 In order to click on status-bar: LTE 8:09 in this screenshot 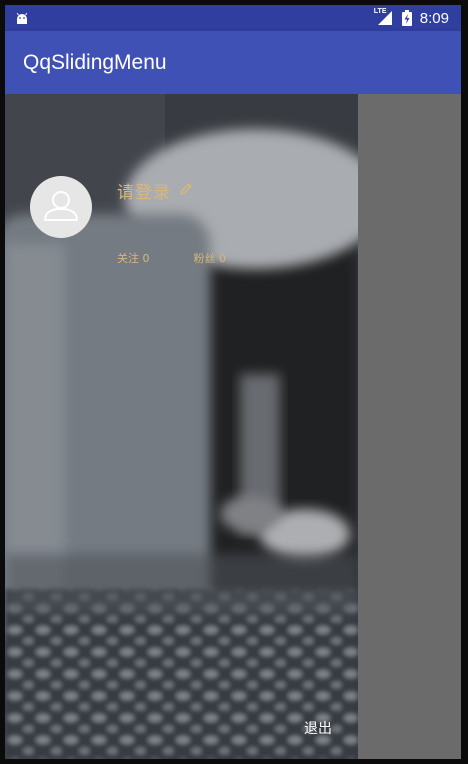, I will do `click(233, 18)`.